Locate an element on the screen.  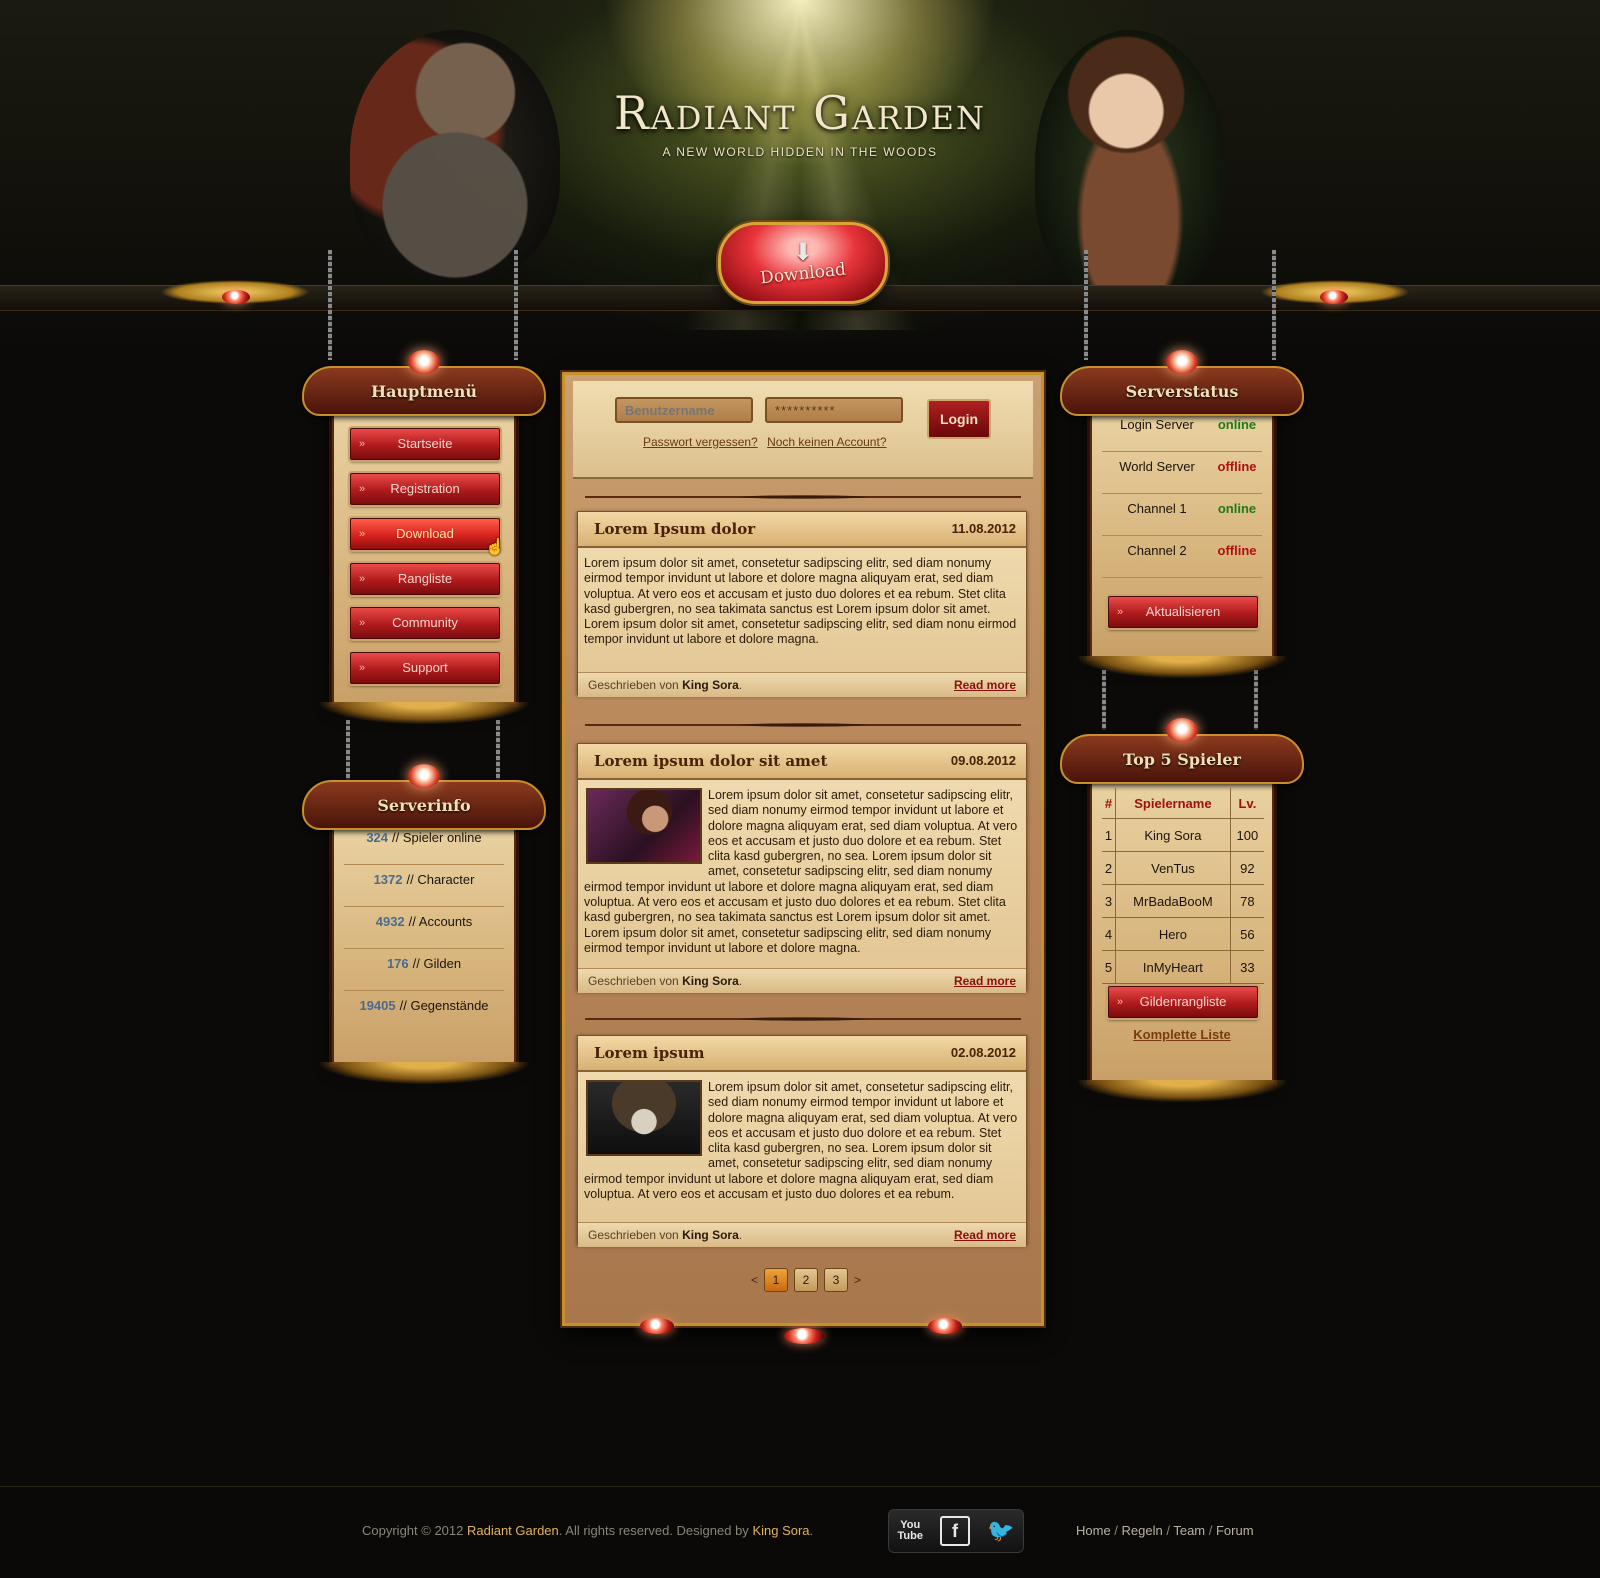
prev-page-arrow: < is located at coordinates (754, 1280).